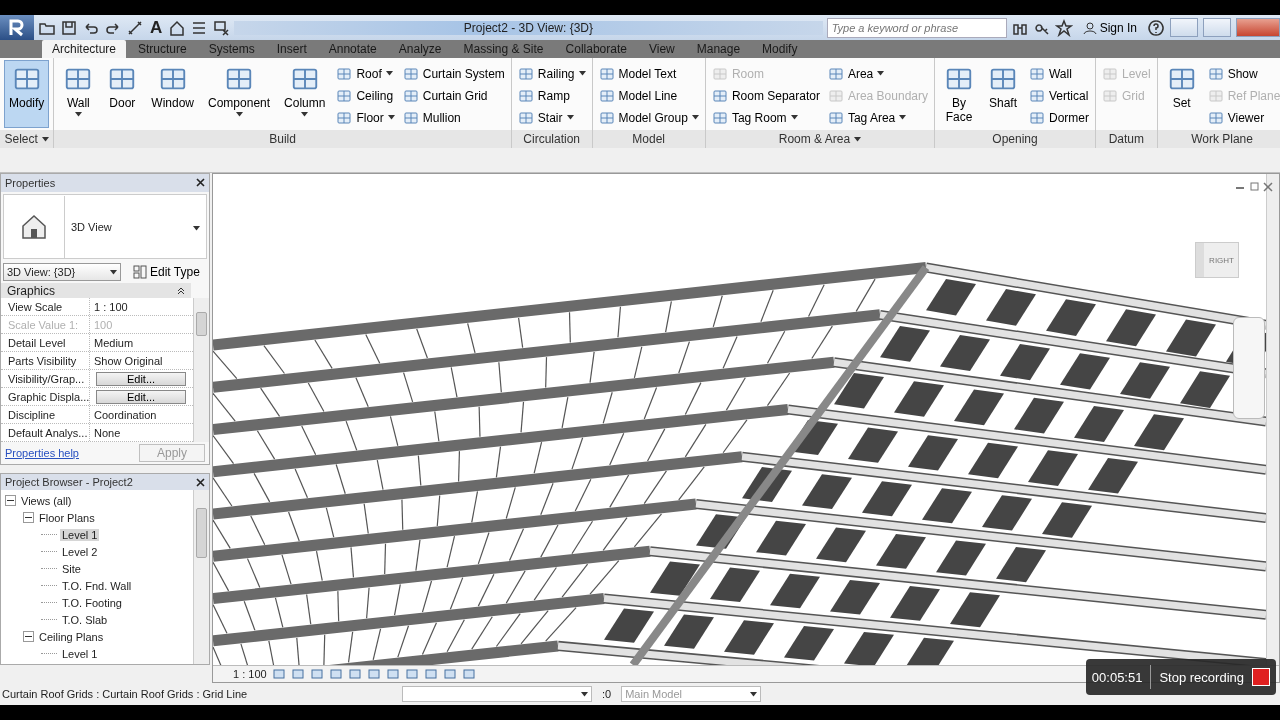 The image size is (1280, 720). I want to click on ribbon-tool-button: Ramp, so click(551, 95).